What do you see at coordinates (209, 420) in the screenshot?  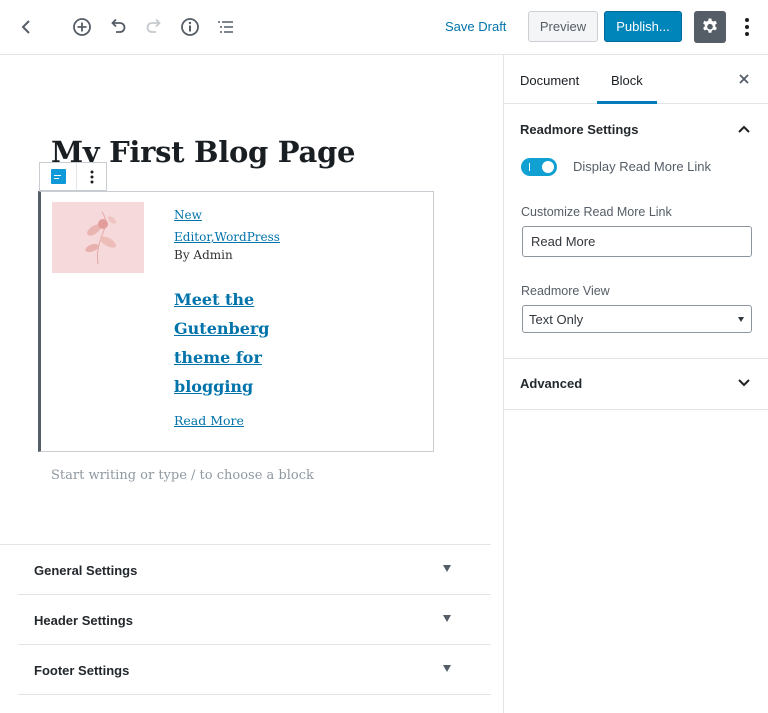 I see `read-more-link: Read More` at bounding box center [209, 420].